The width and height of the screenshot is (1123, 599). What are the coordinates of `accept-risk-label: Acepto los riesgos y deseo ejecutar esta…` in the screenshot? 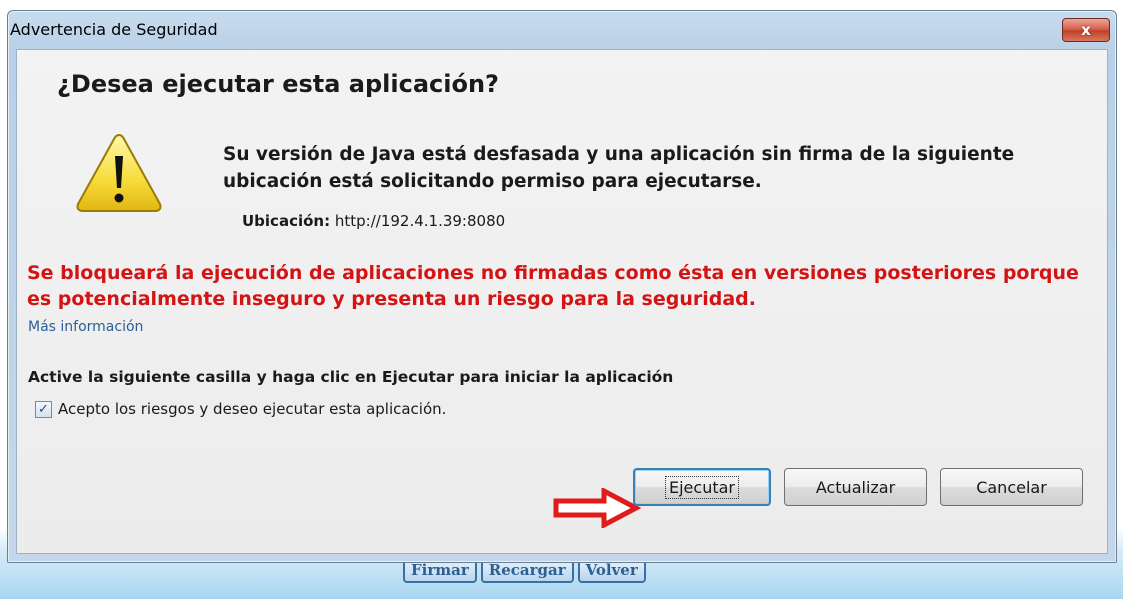 It's located at (252, 409).